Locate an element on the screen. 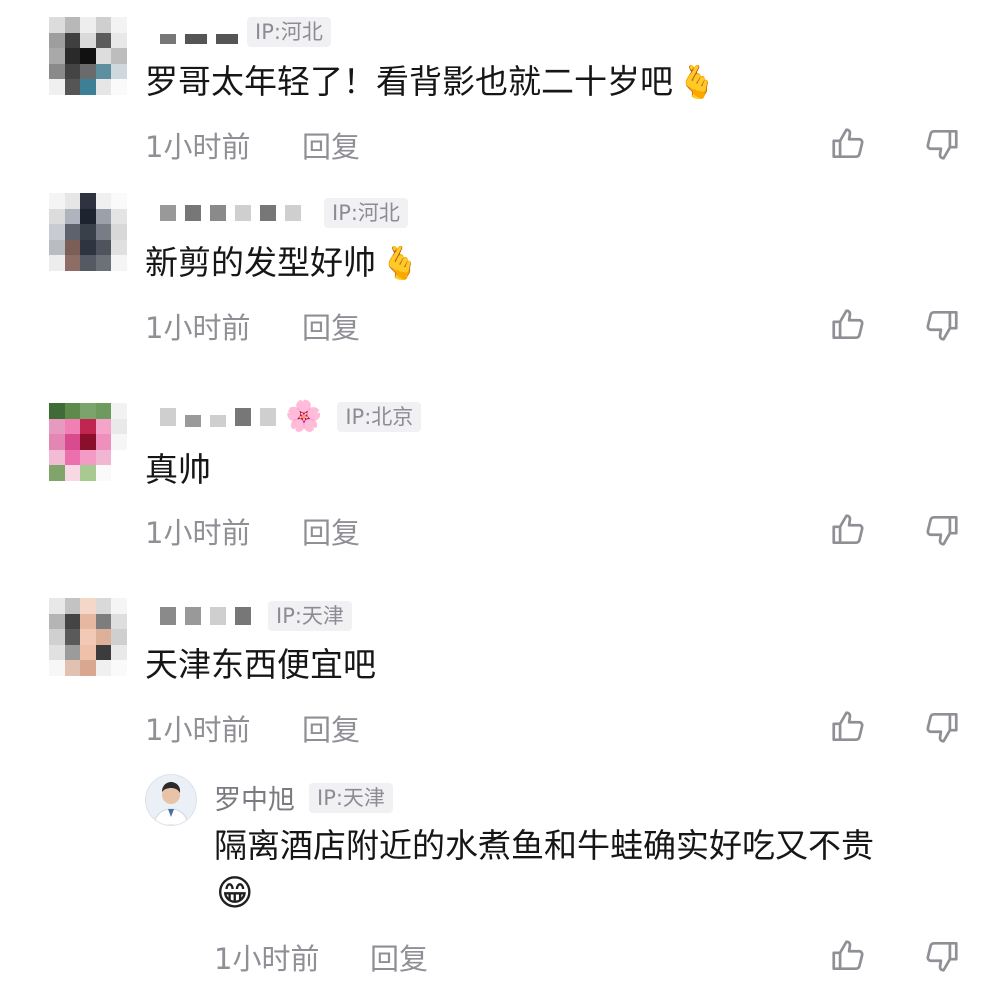  comment-text: 真帅 is located at coordinates (178, 469).